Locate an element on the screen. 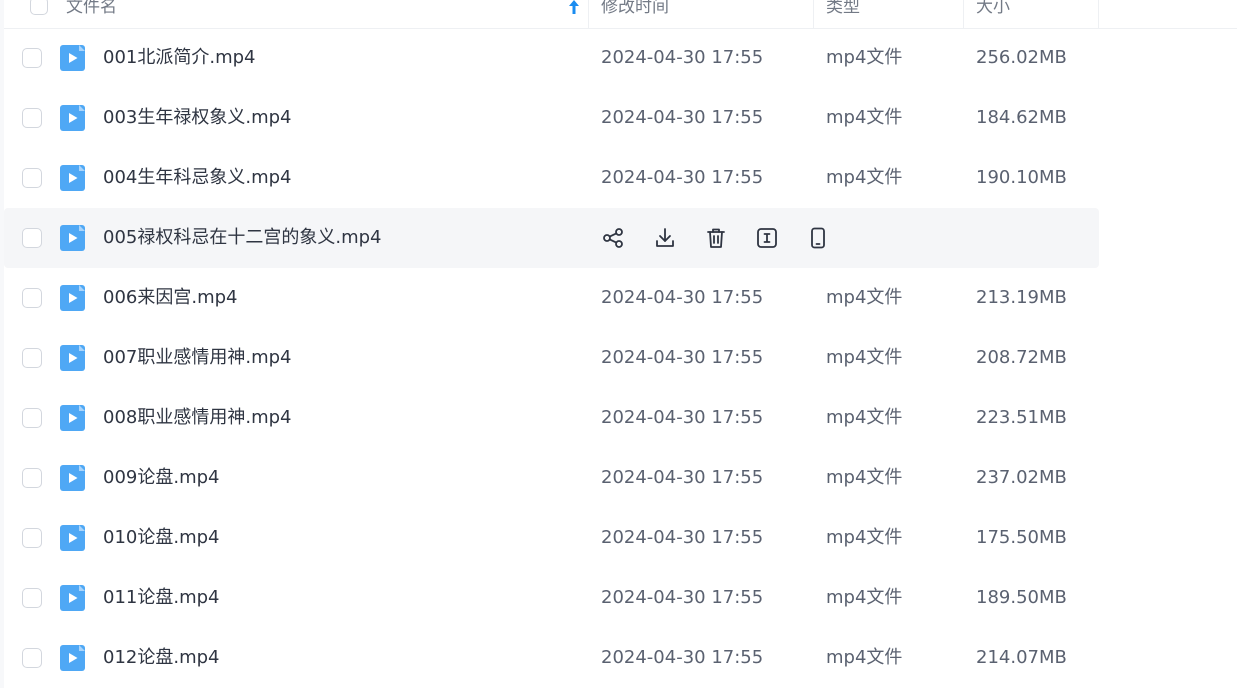 This screenshot has height=688, width=1237. download-icon is located at coordinates (665, 238).